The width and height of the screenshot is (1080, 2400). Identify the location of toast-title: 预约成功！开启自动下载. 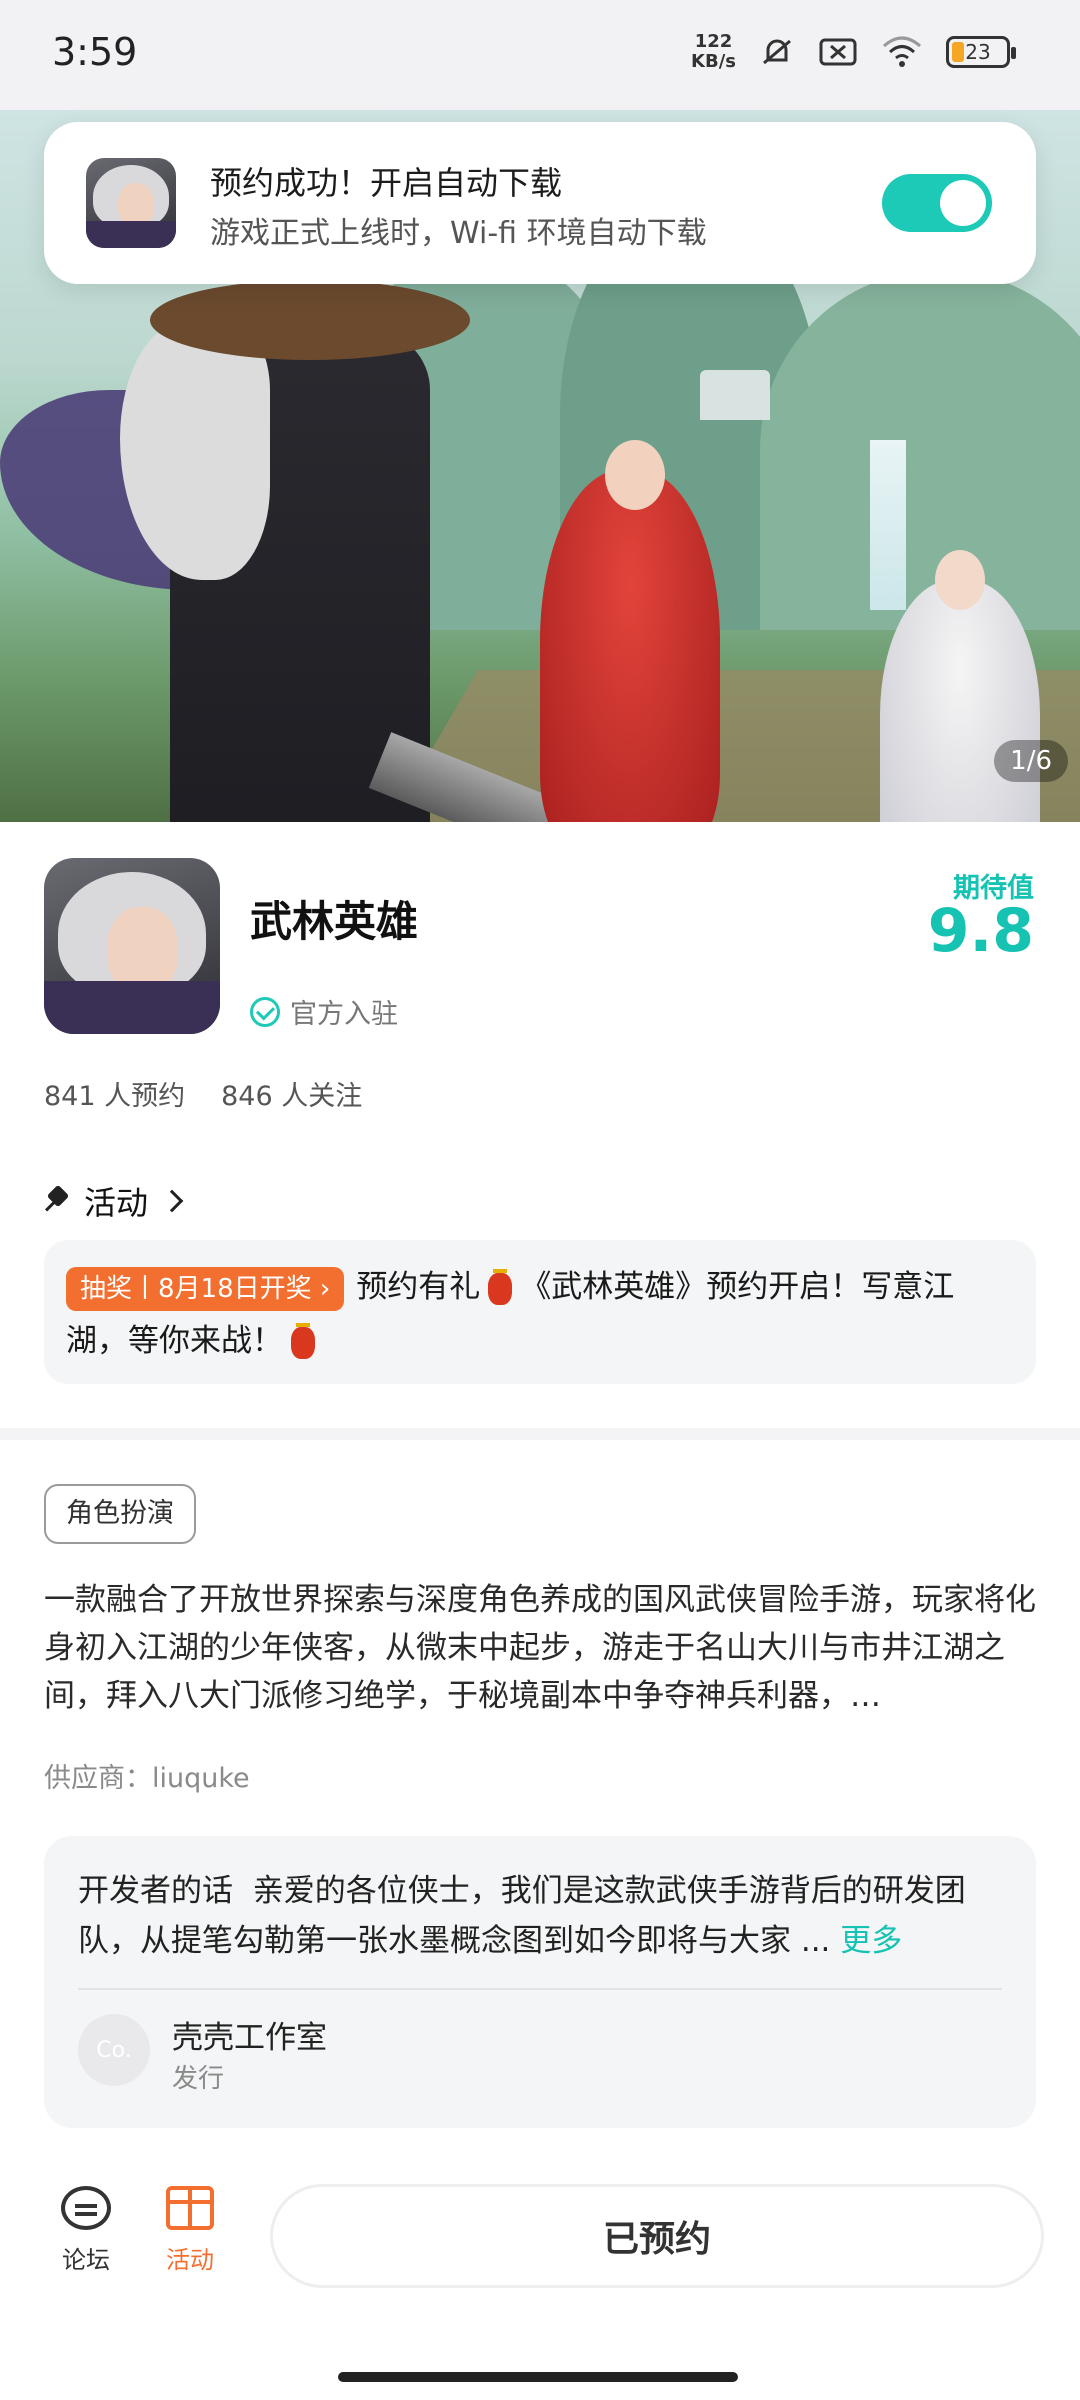
(386, 183).